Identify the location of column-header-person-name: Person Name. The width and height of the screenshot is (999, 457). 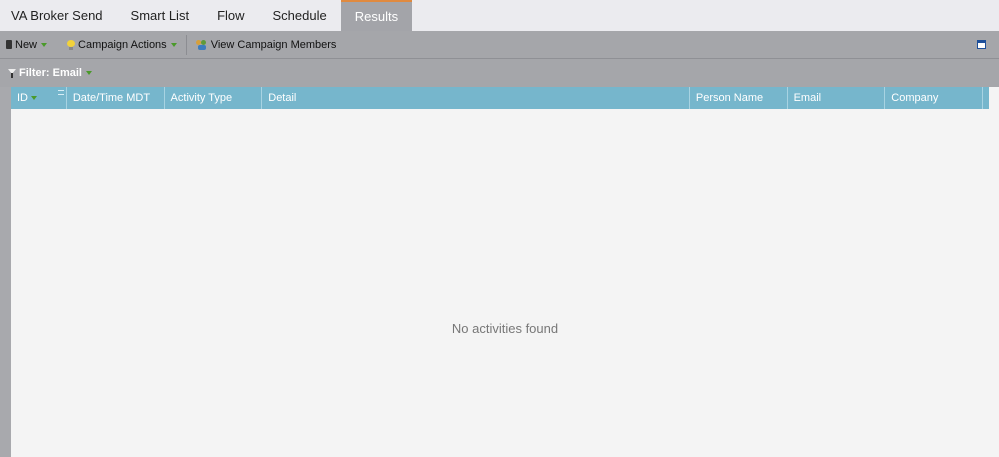
(739, 98).